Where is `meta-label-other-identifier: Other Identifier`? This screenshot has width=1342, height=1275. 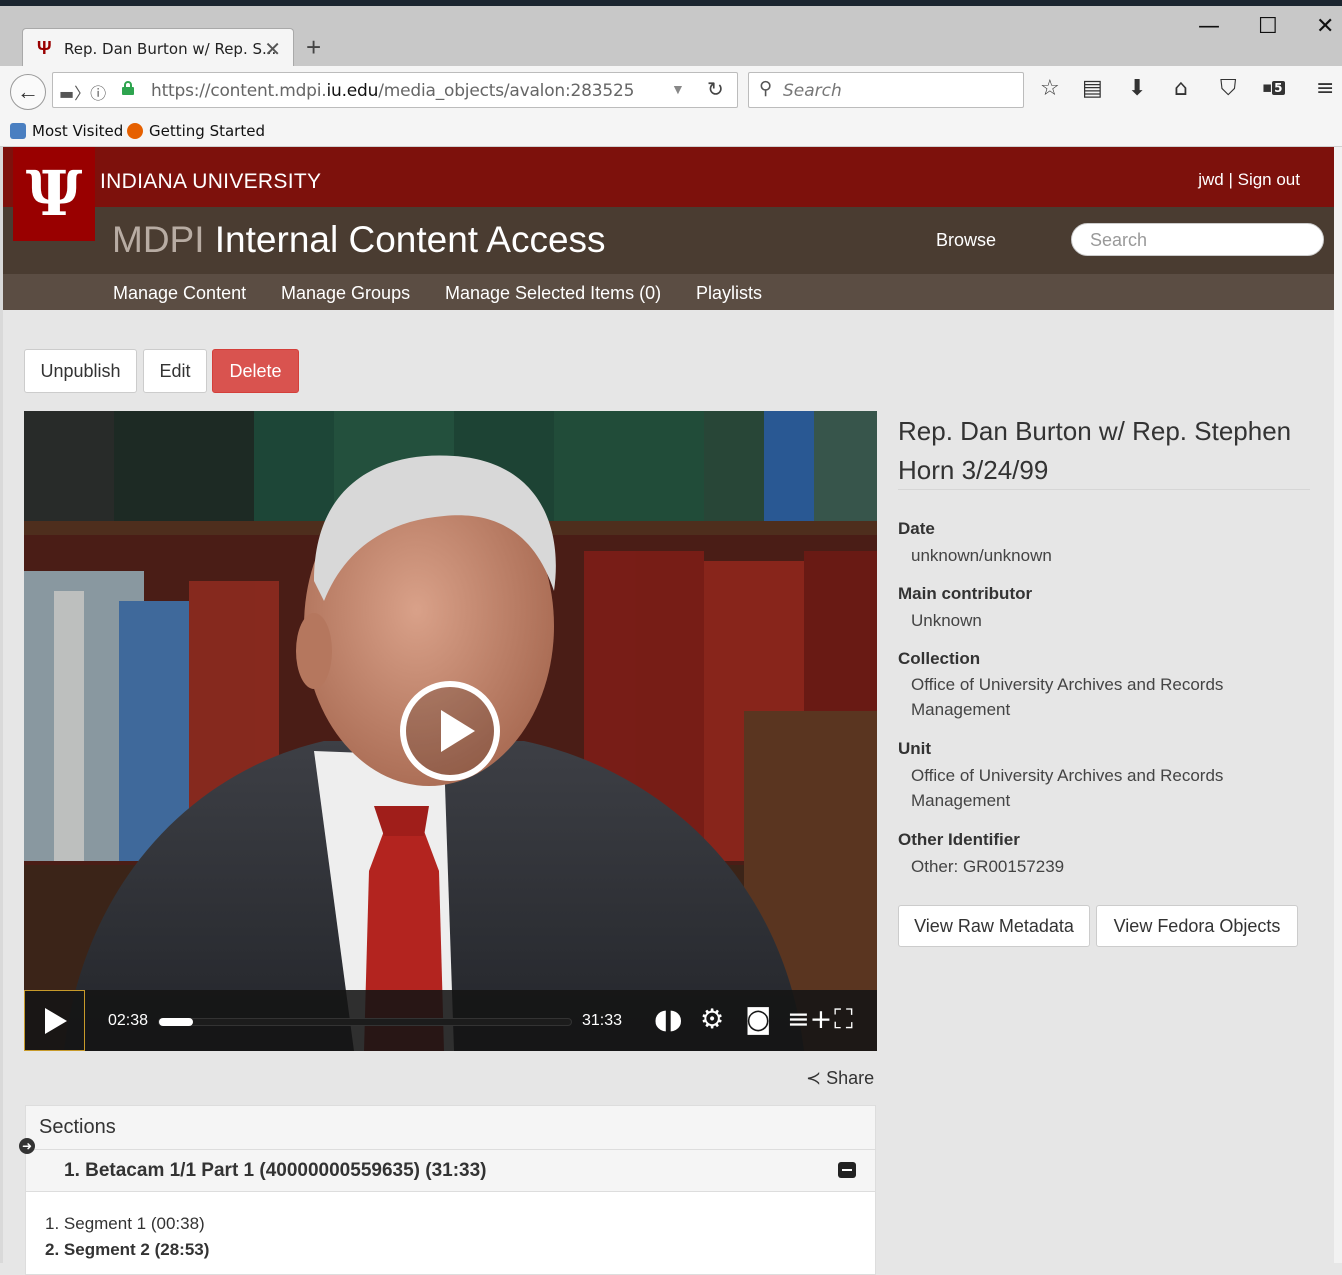
meta-label-other-identifier: Other Identifier is located at coordinates (959, 839).